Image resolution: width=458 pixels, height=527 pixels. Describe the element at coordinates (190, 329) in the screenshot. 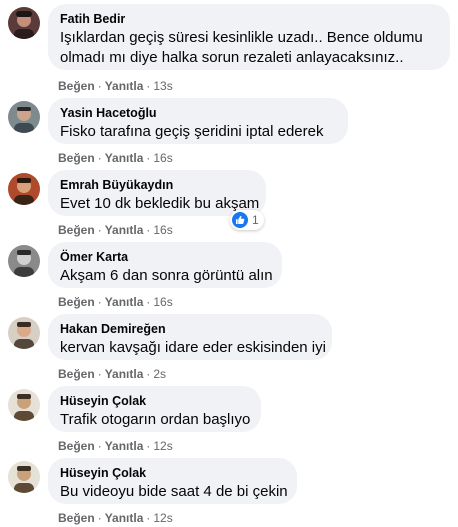

I see `comment-author: Hakan Demireğen` at that location.